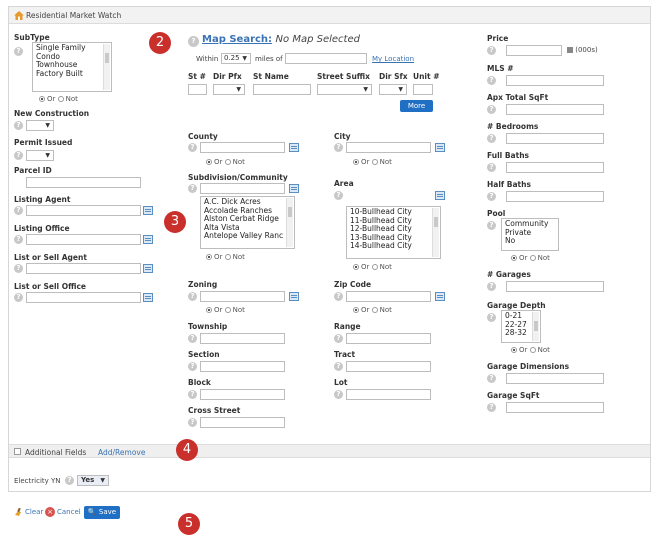  Describe the element at coordinates (393, 59) in the screenshot. I see `my-location-link: My Location` at that location.